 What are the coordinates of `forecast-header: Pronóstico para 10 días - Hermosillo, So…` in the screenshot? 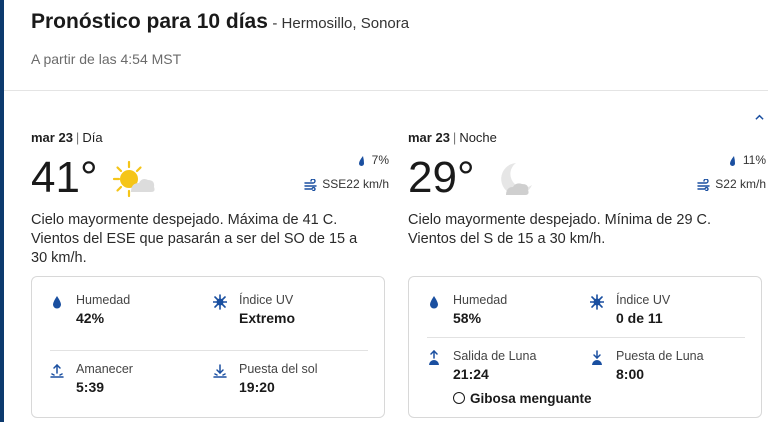 It's located at (220, 22).